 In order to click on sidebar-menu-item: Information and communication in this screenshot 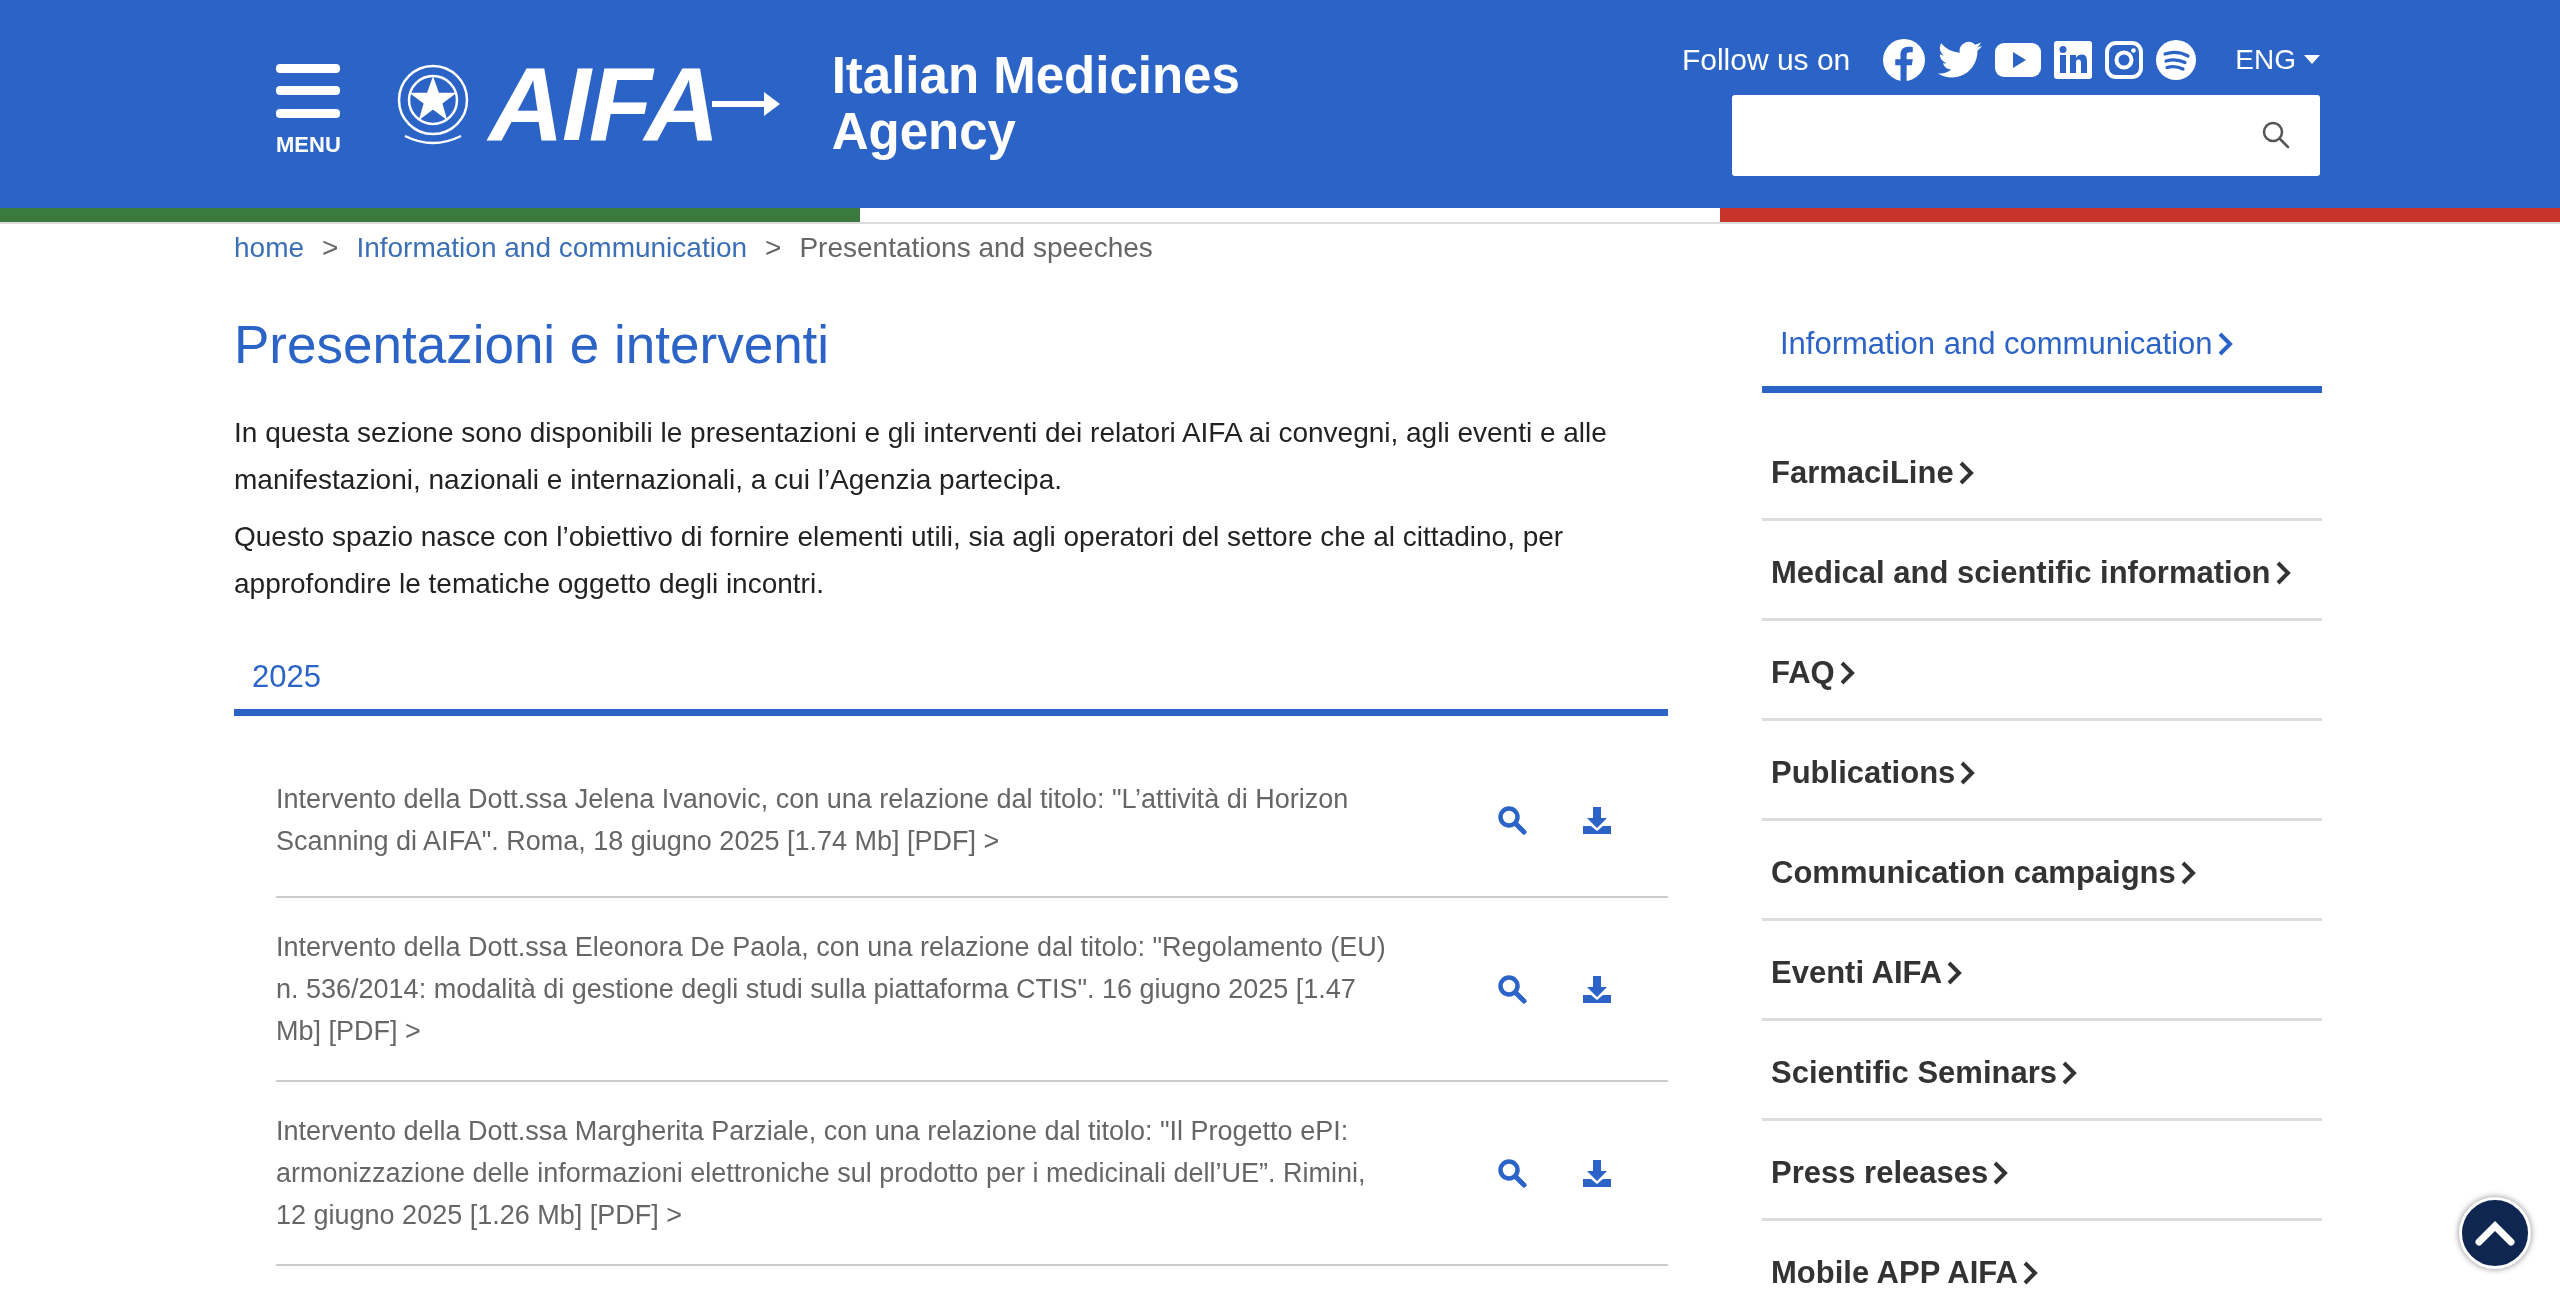, I will do `click(2042, 351)`.